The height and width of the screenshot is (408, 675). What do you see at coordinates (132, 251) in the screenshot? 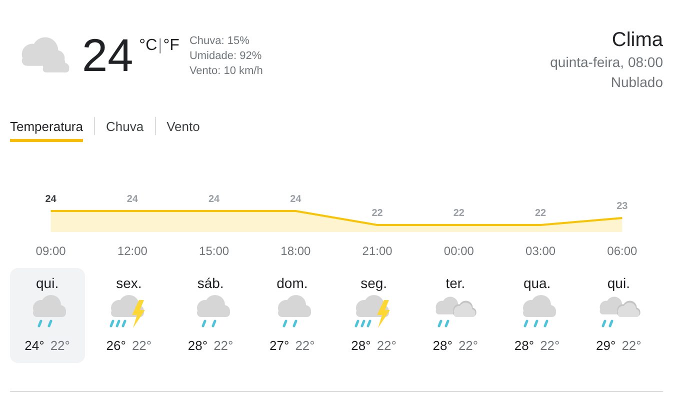
I see `time-label: 12:00` at bounding box center [132, 251].